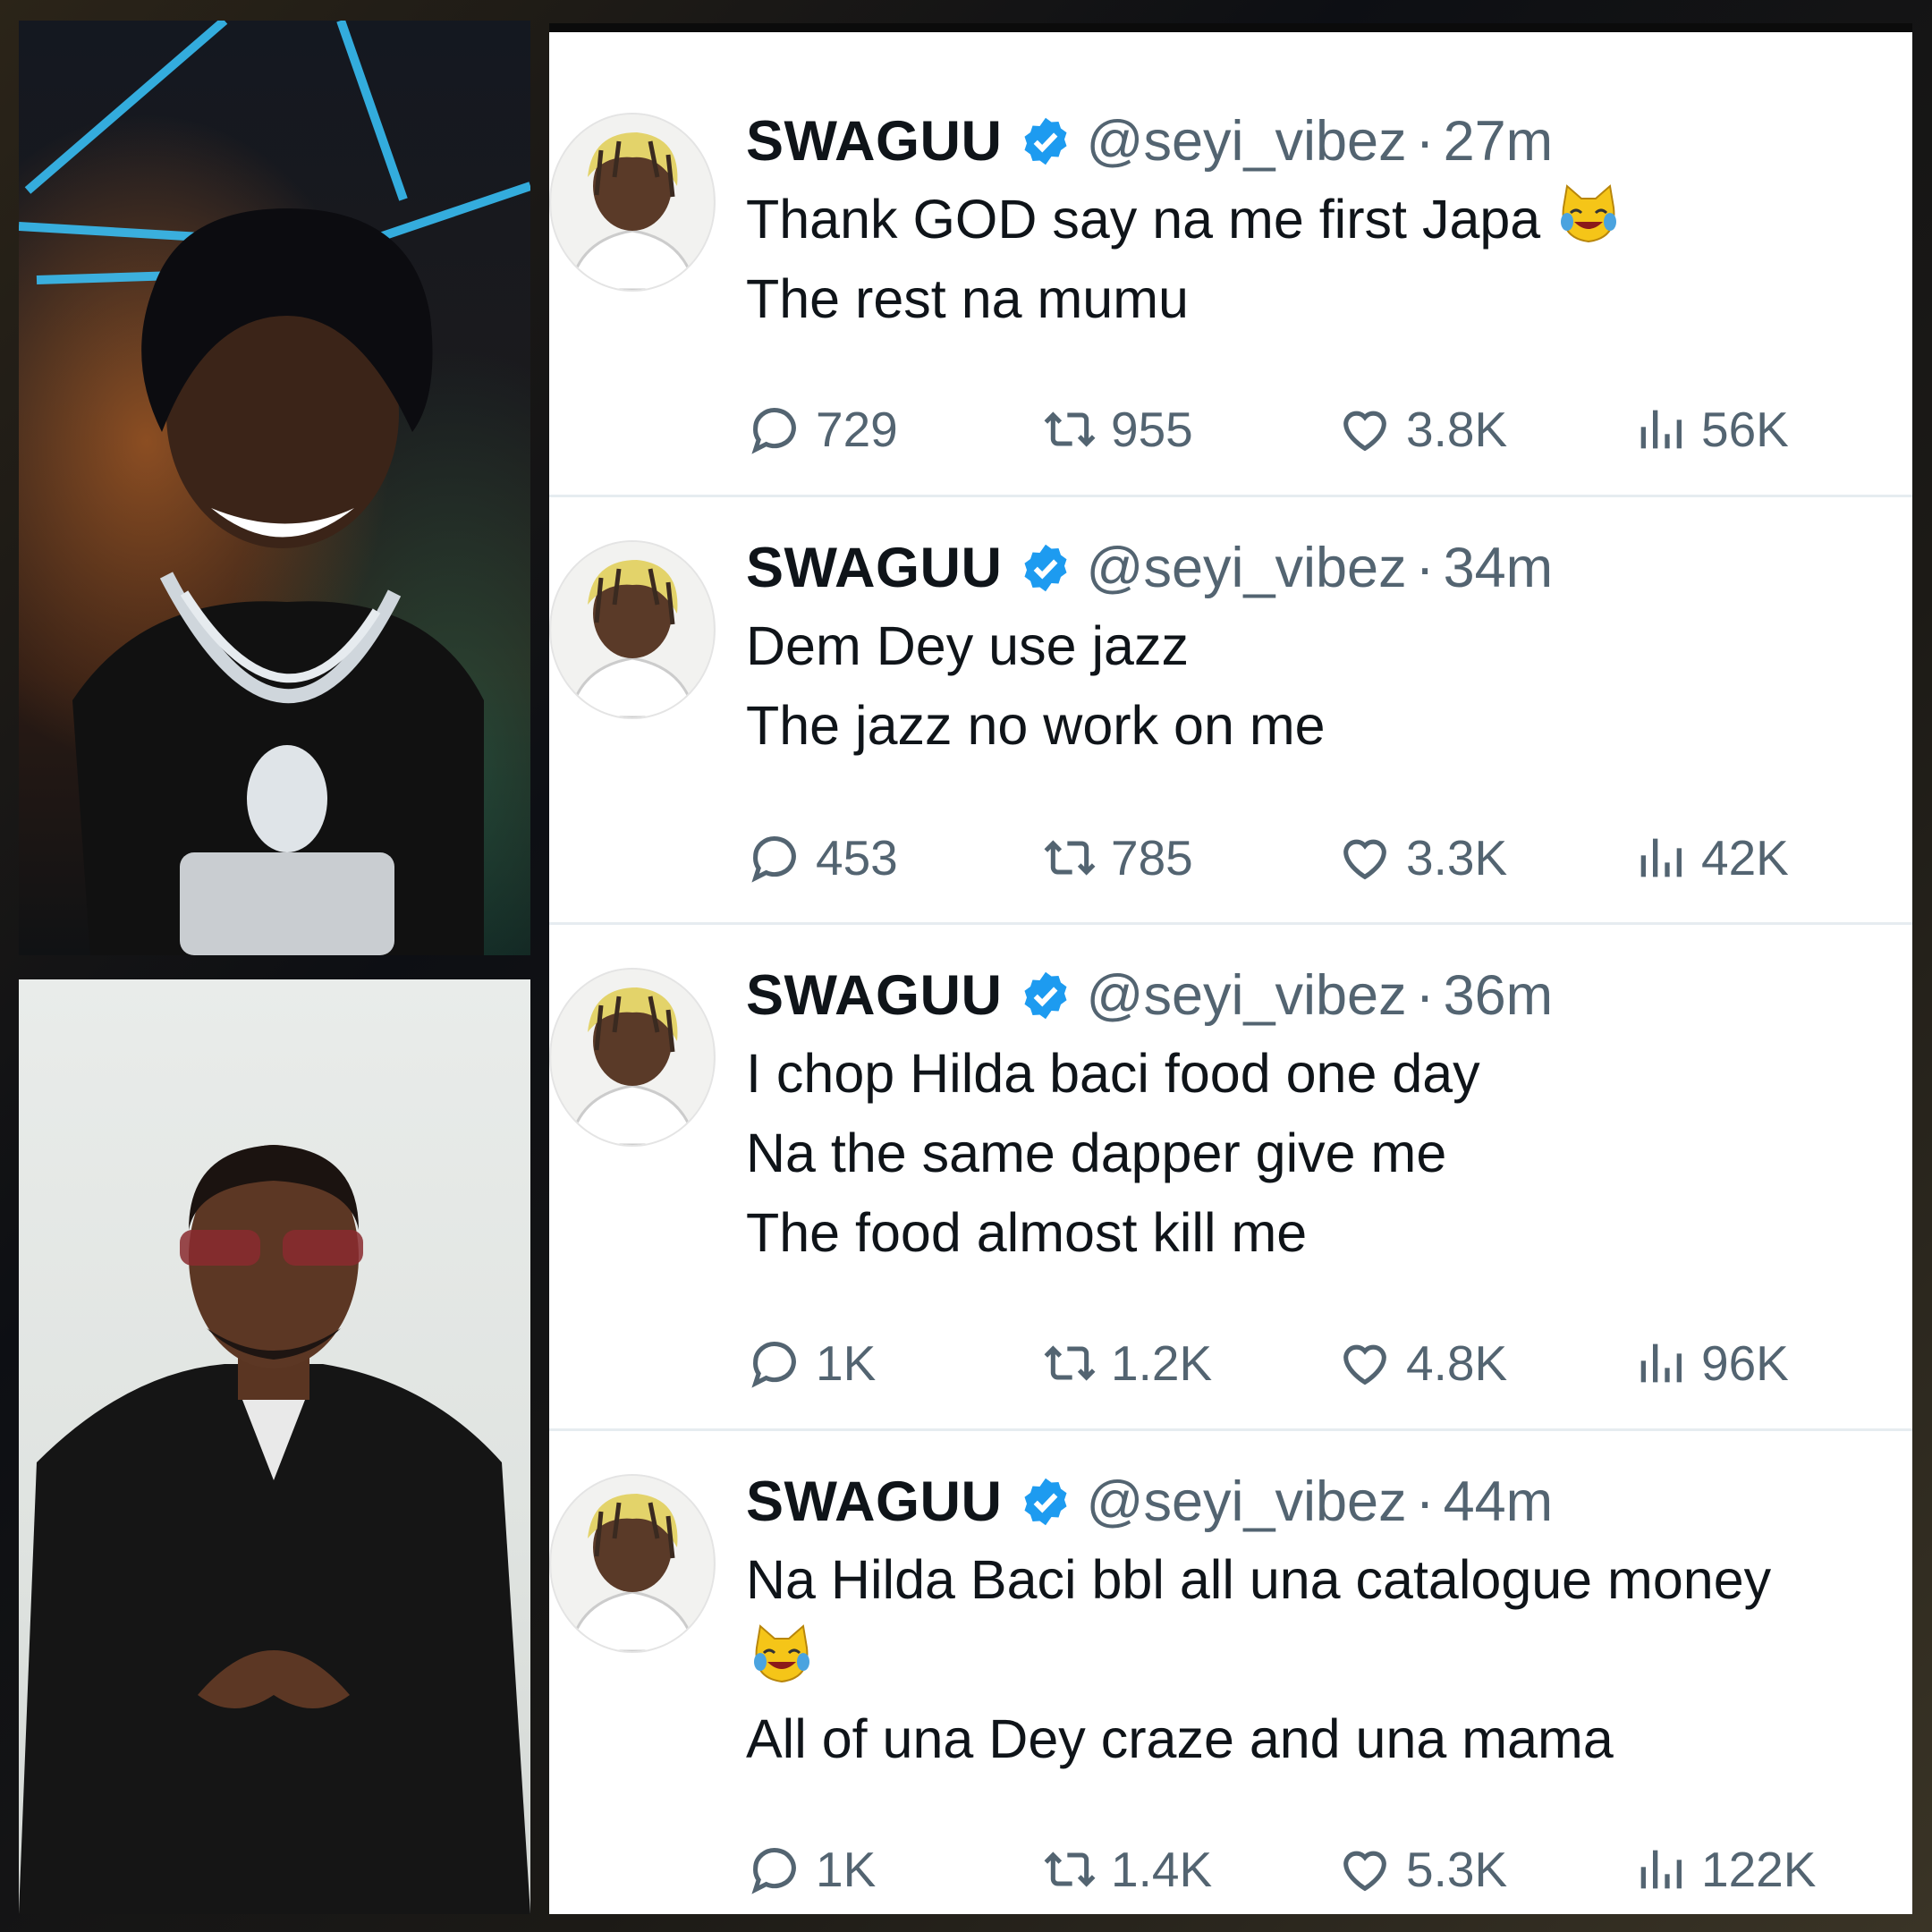  I want to click on retweet-count: 785, so click(1152, 858).